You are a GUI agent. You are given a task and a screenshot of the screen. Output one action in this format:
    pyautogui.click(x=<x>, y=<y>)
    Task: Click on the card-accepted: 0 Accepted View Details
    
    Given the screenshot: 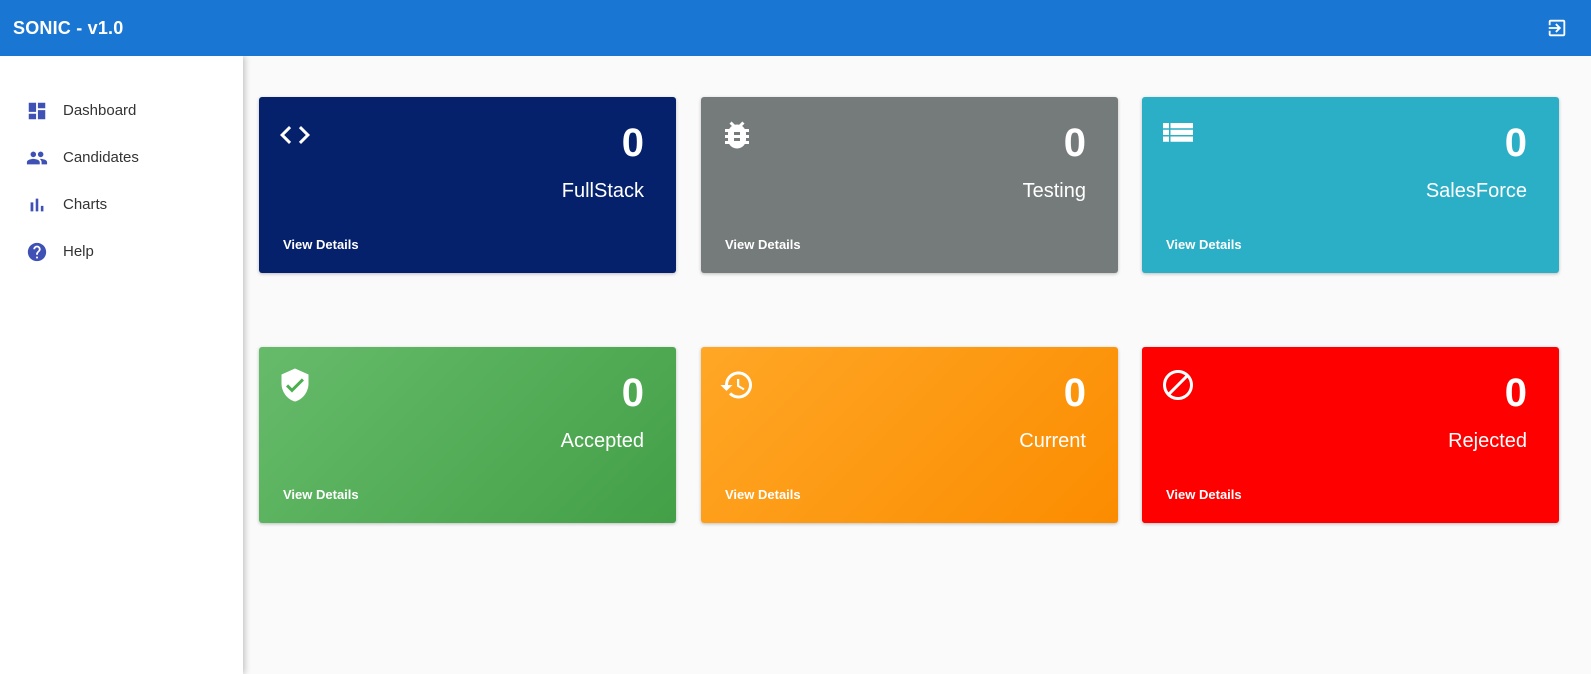 What is the action you would take?
    pyautogui.click(x=467, y=435)
    